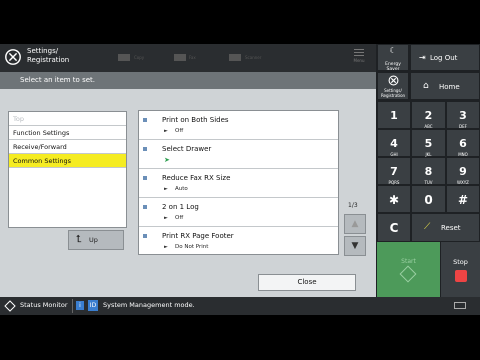 This screenshot has height=360, width=480. What do you see at coordinates (394, 143) in the screenshot?
I see `key-4: 4 GHI` at bounding box center [394, 143].